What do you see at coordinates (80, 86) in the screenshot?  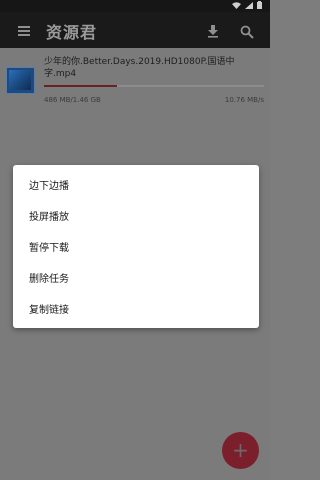 I see `download-progress-fill` at bounding box center [80, 86].